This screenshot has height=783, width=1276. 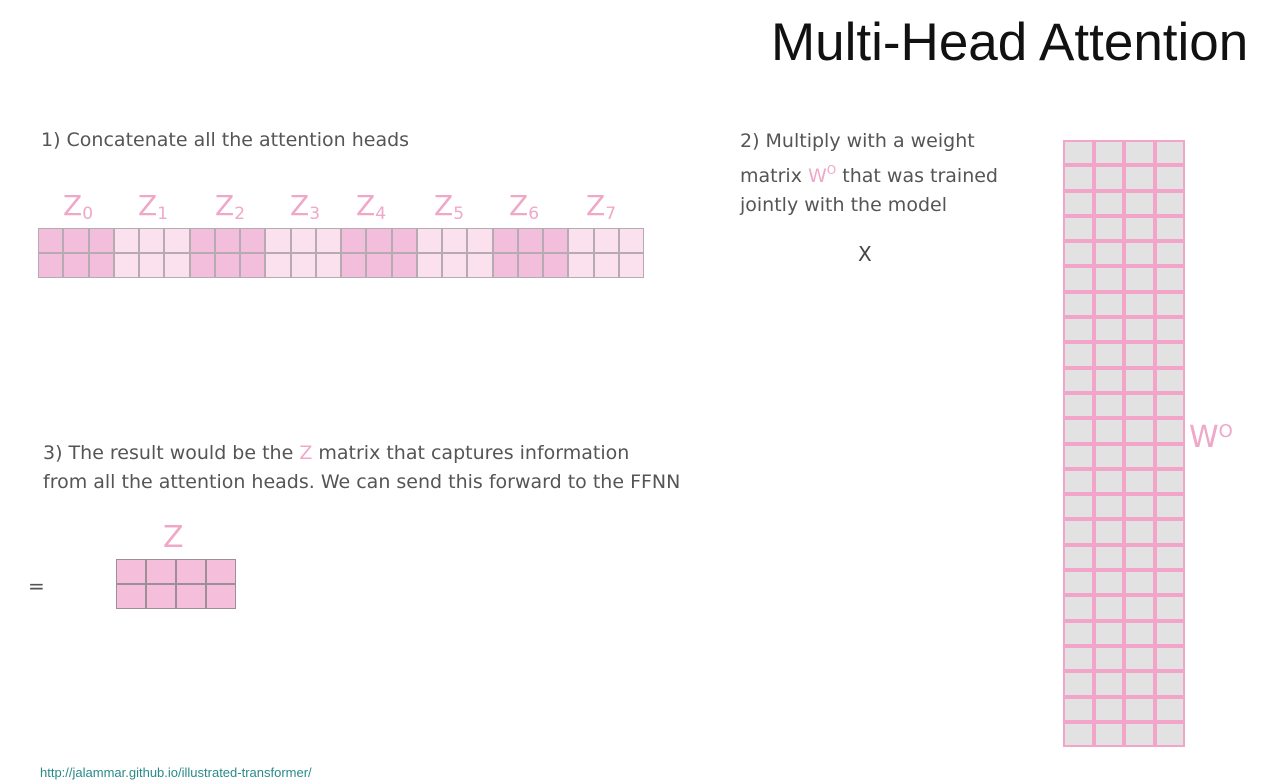 What do you see at coordinates (315, 214) in the screenshot?
I see `head-label-subscript: 3` at bounding box center [315, 214].